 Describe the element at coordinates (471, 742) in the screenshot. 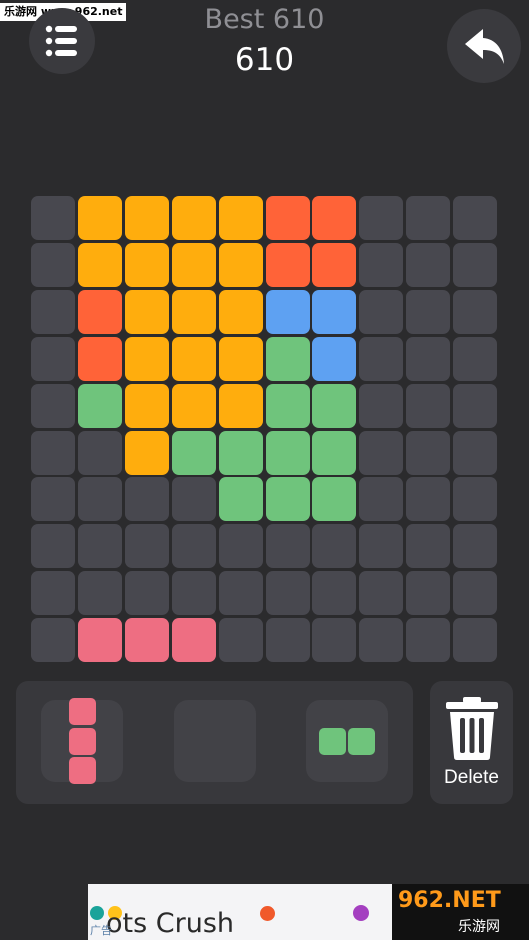

I see `delete-button: Delete` at that location.